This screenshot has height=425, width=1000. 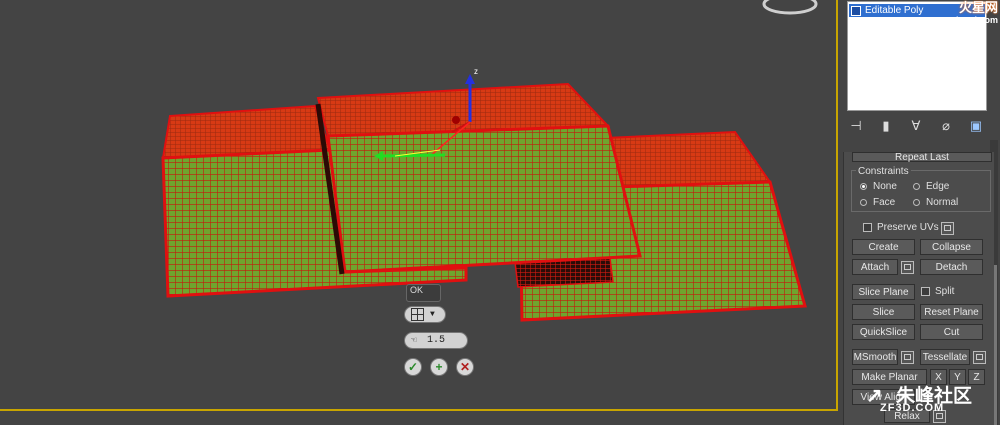 I want to click on mesh-slab-center, so click(x=478, y=178).